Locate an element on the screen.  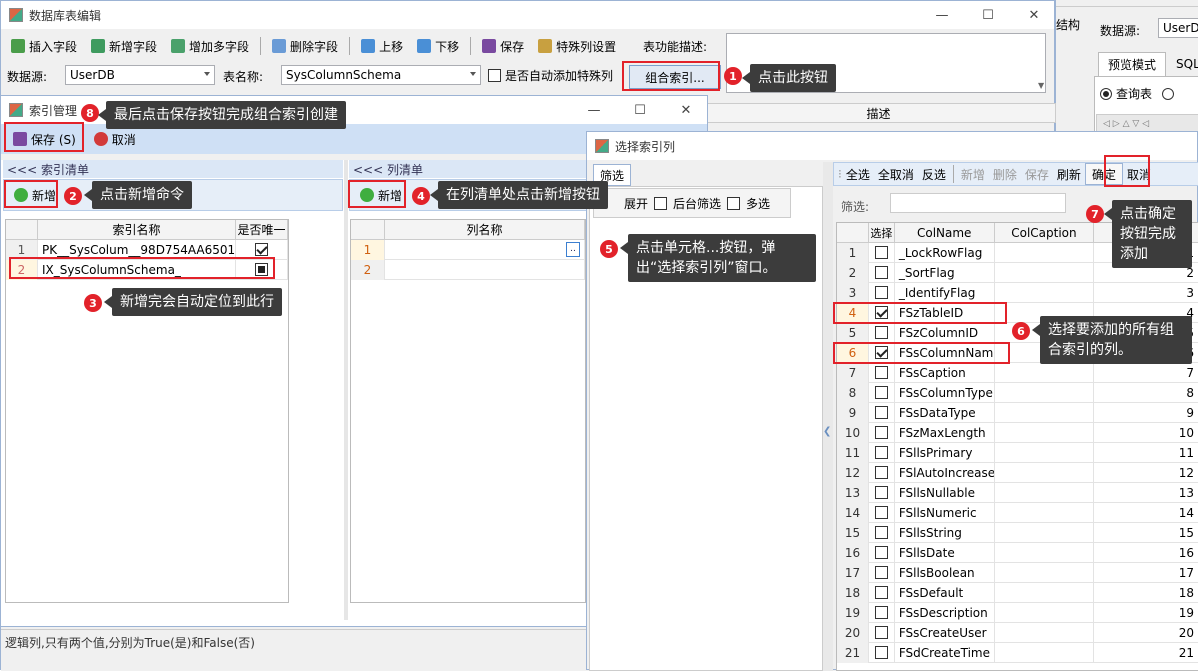
table-row: 9 FSsDataType 9 is located at coordinates (1017, 412).